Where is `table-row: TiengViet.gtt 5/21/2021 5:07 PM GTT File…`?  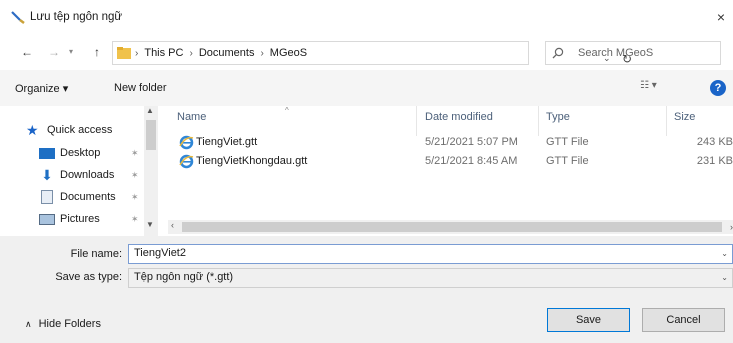 table-row: TiengViet.gtt 5/21/2021 5:07 PM GTT File… is located at coordinates (448, 143).